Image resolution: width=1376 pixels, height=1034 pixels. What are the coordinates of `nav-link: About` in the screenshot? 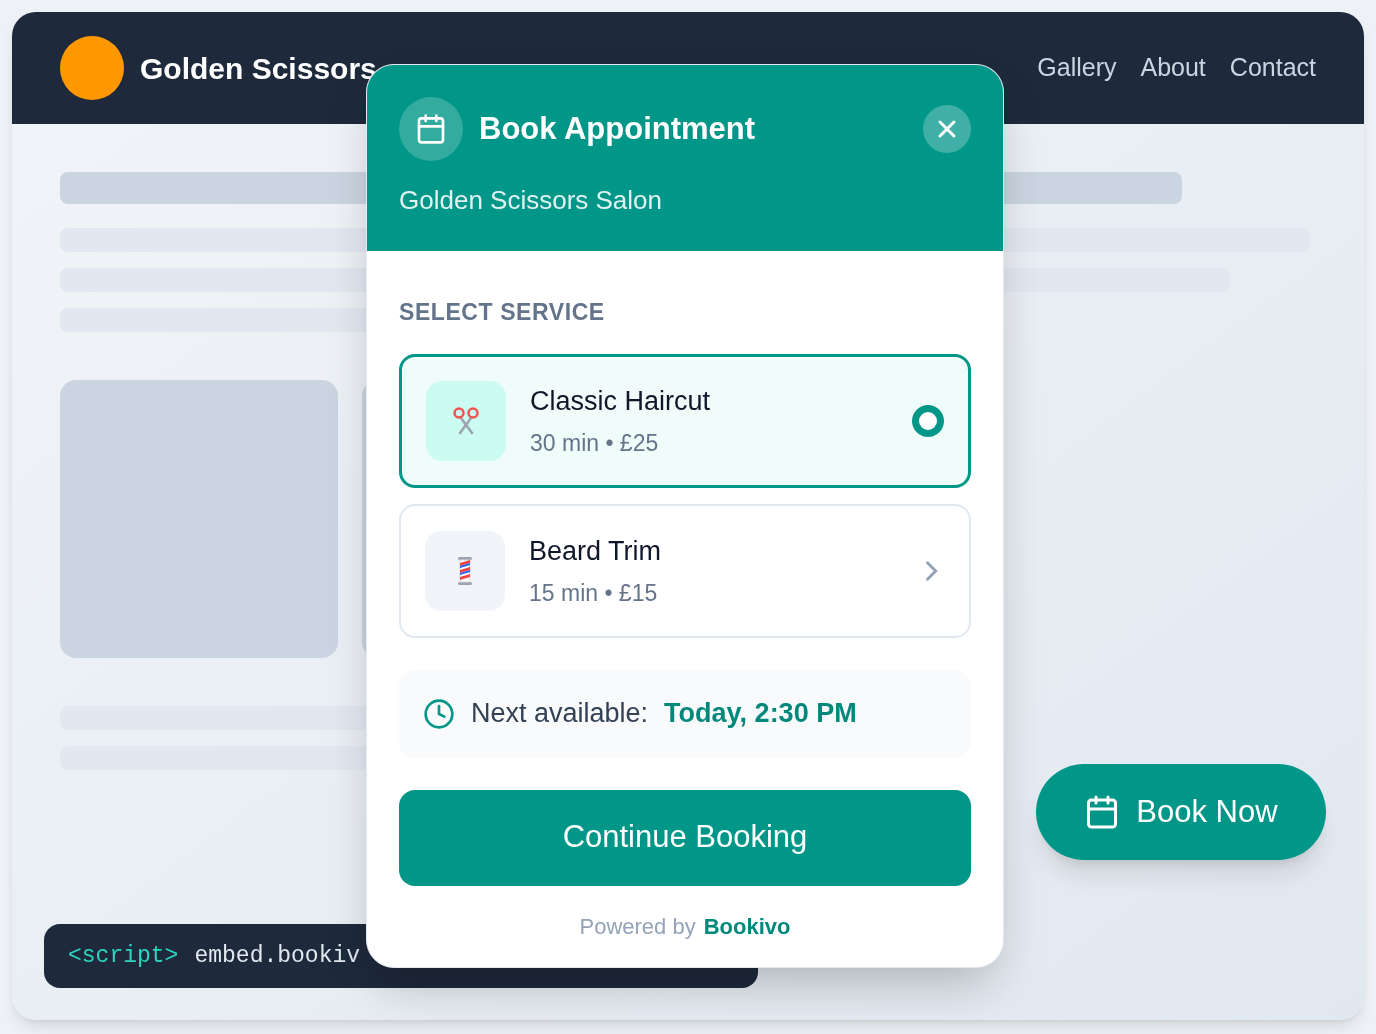 It's located at (1173, 68).